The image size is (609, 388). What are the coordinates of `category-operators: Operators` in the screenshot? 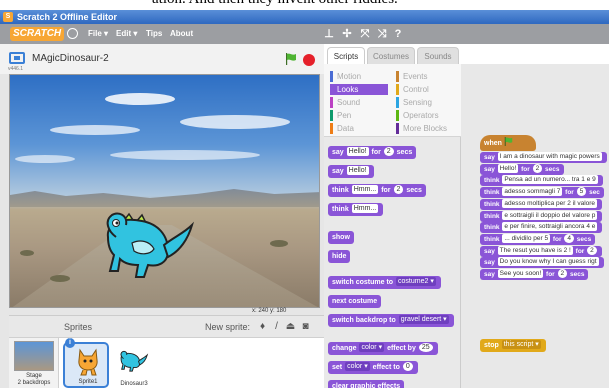 It's located at (425, 115).